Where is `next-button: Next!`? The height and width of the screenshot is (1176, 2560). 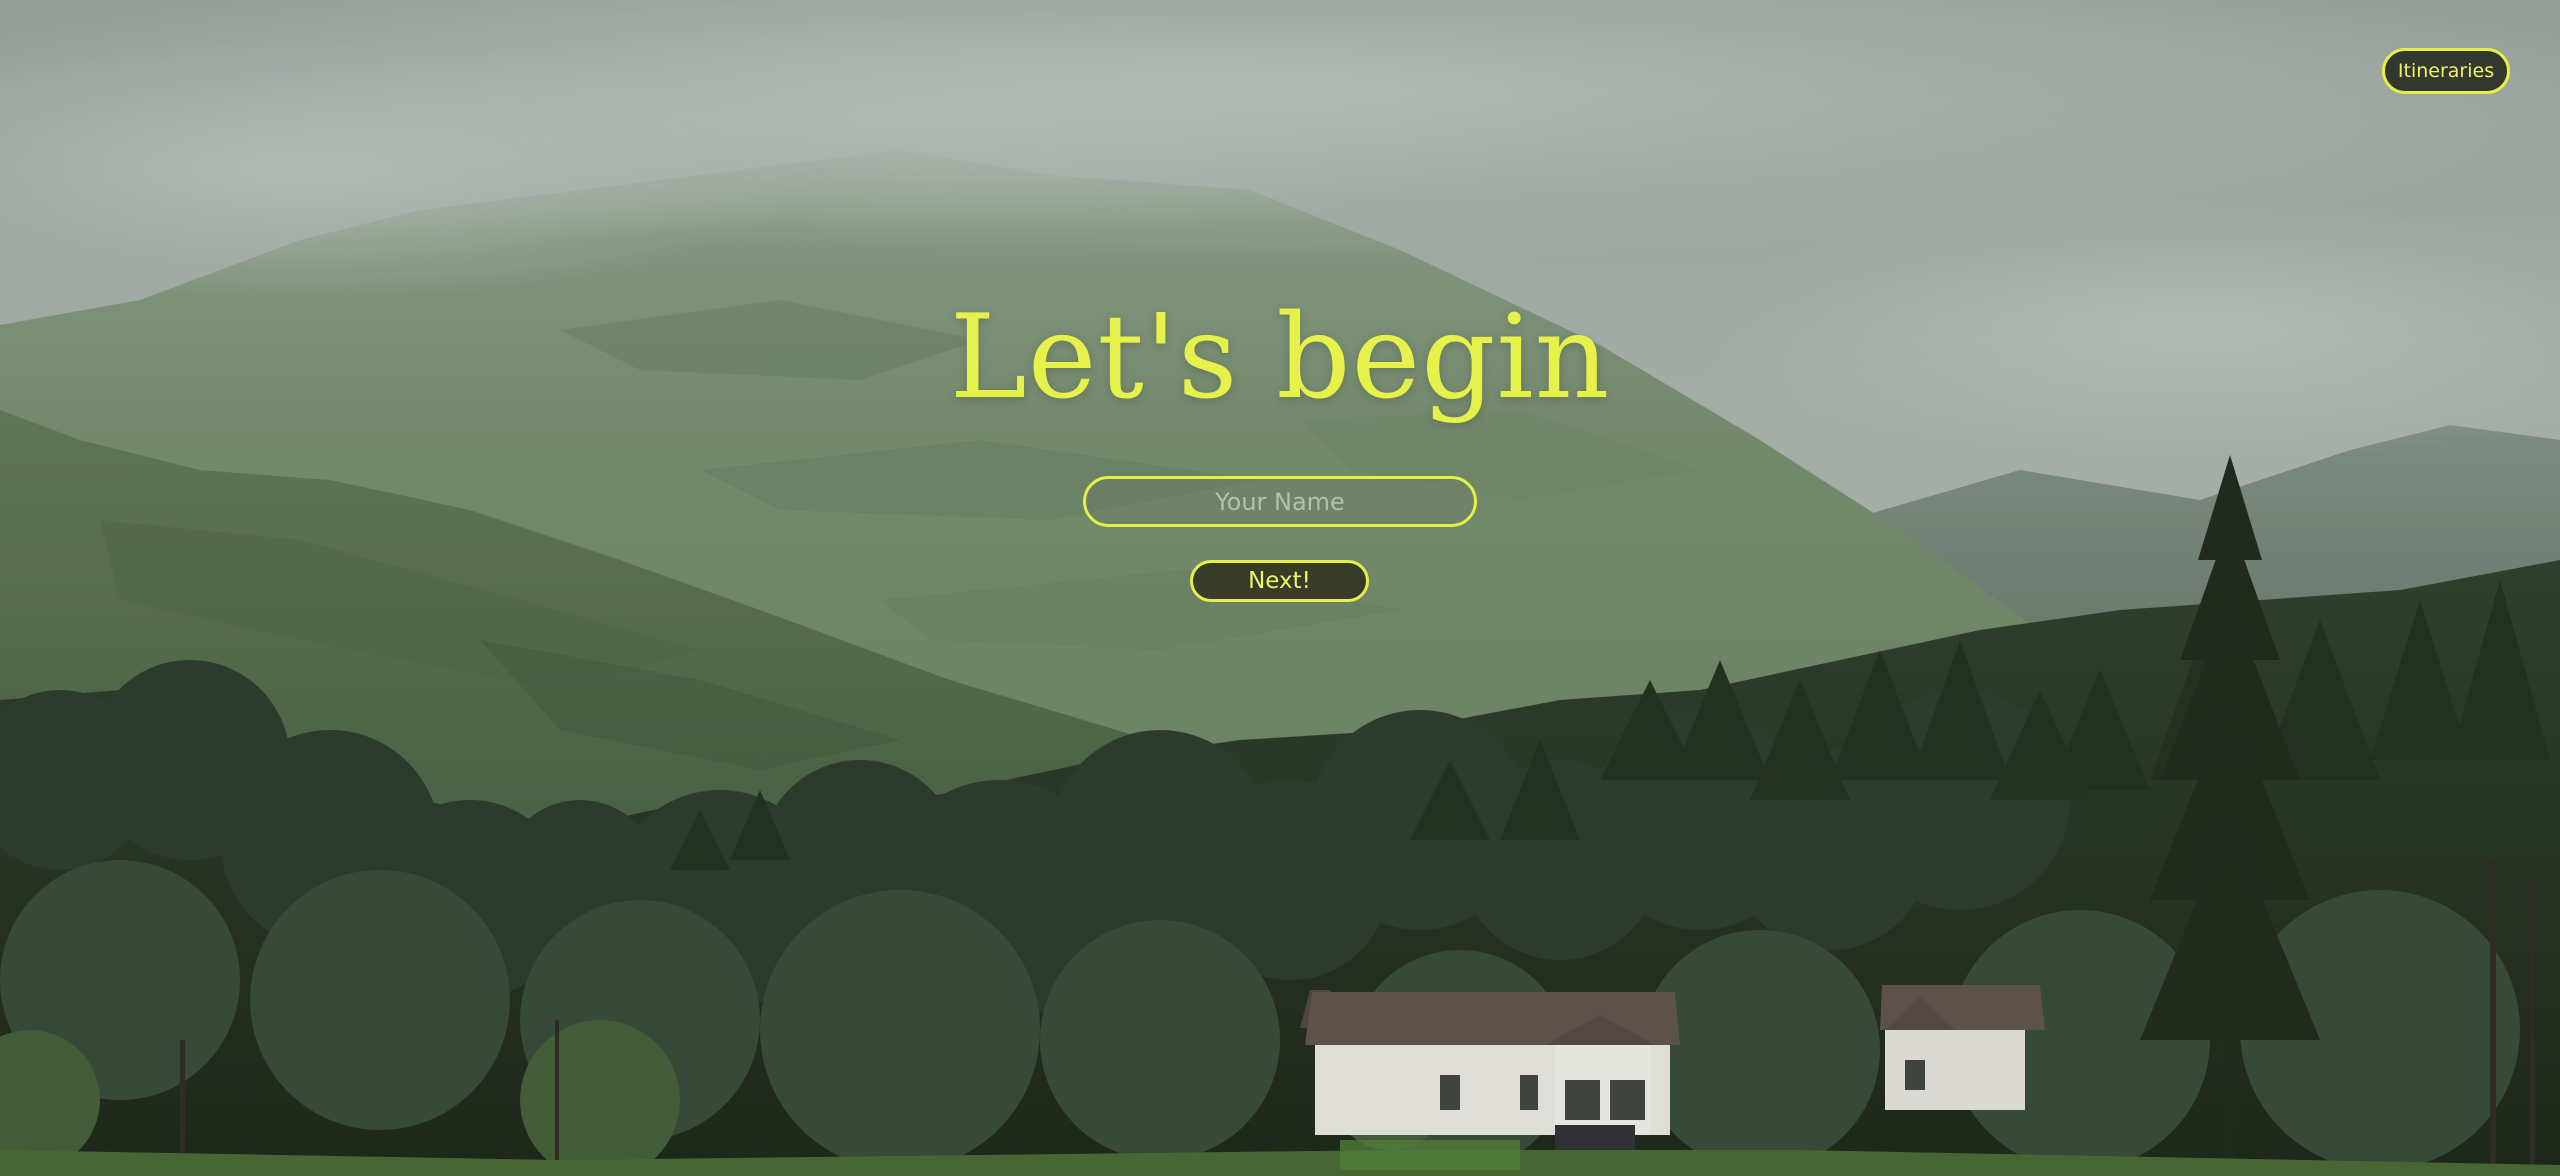
next-button: Next! is located at coordinates (1279, 581).